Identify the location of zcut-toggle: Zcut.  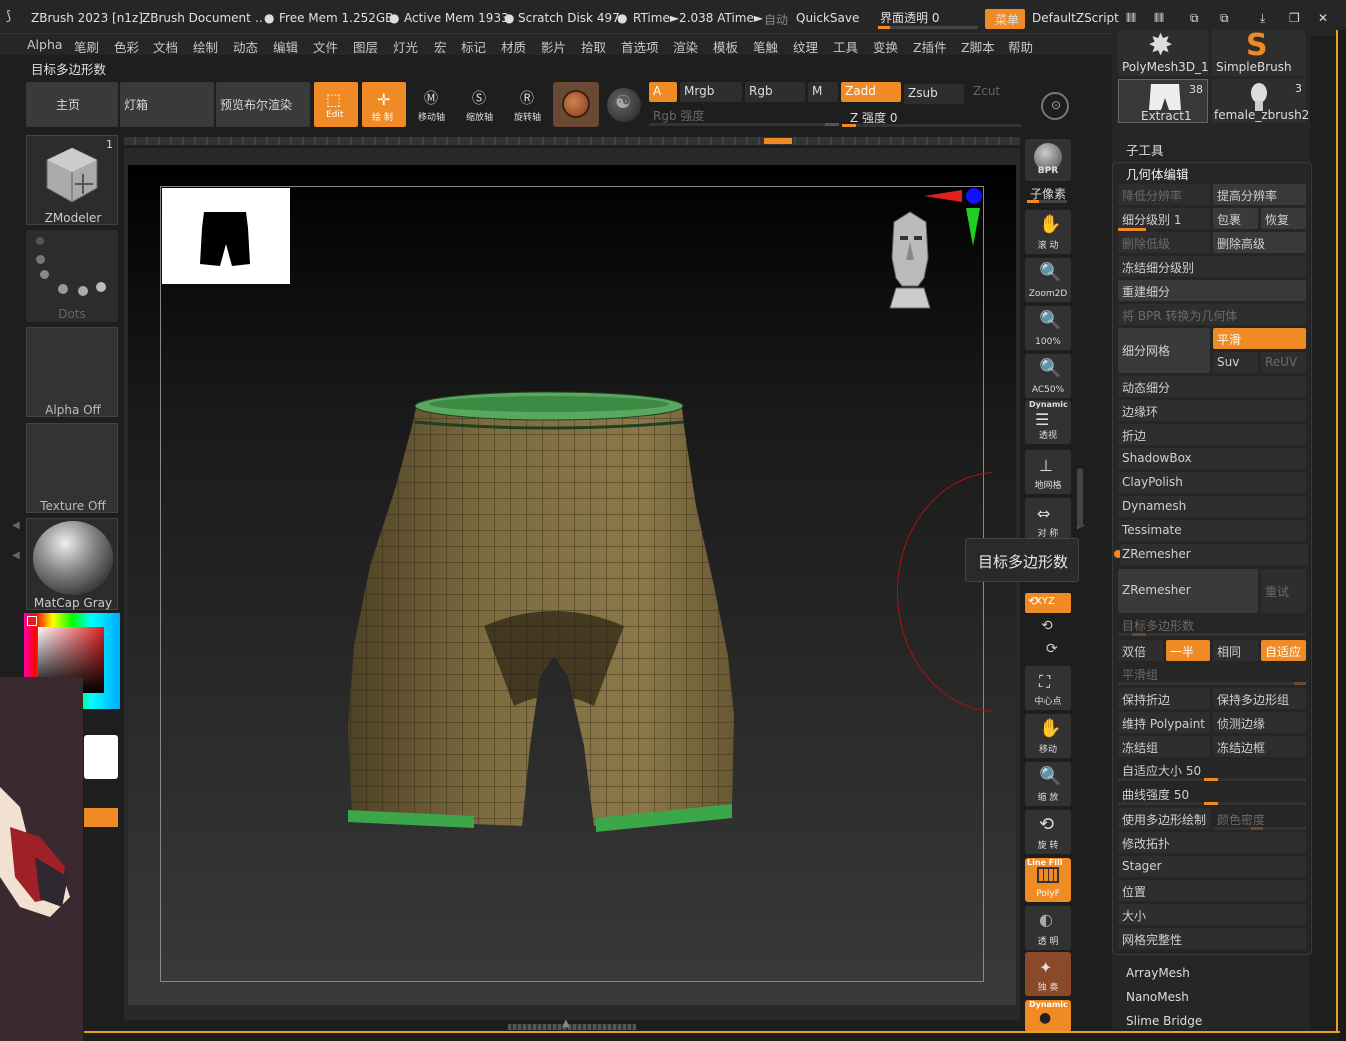
(992, 92).